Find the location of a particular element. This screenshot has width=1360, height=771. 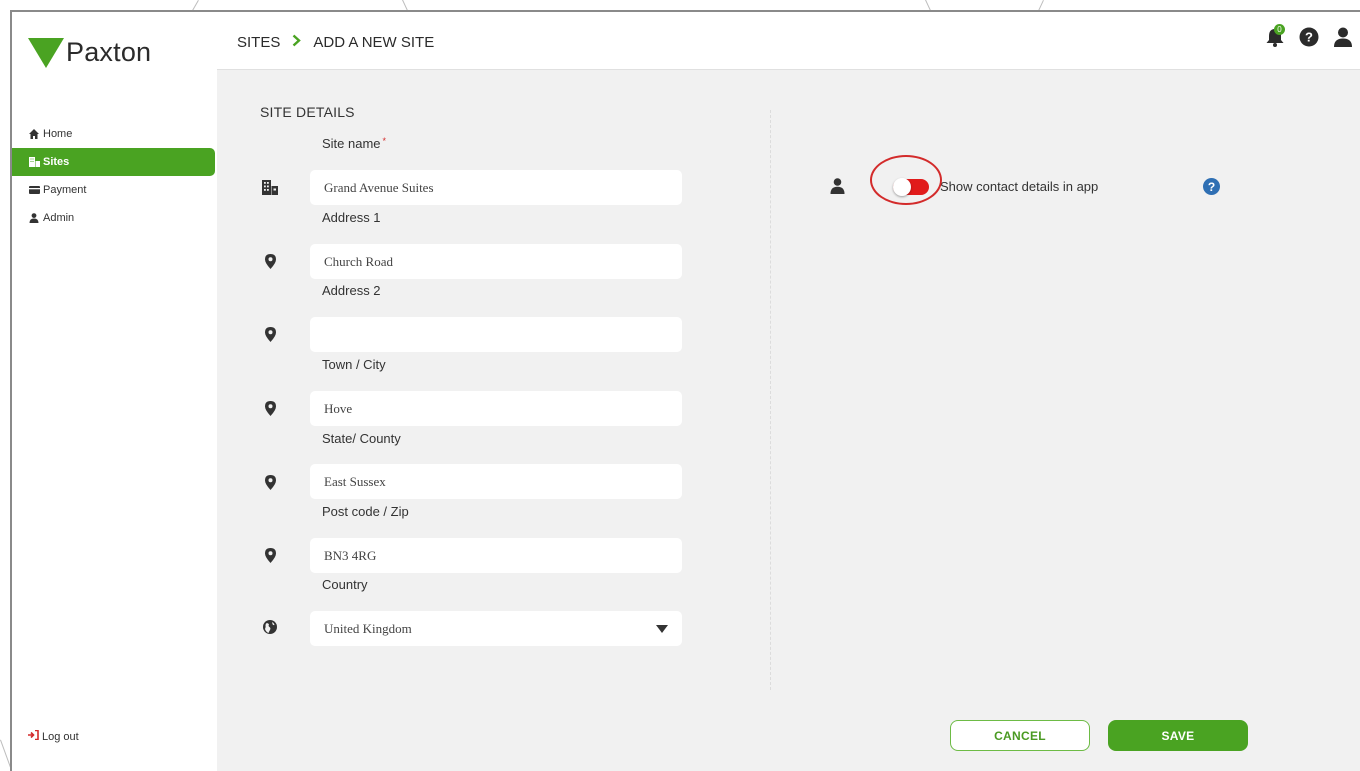

postcode-label: Post code / Zip is located at coordinates (365, 511).